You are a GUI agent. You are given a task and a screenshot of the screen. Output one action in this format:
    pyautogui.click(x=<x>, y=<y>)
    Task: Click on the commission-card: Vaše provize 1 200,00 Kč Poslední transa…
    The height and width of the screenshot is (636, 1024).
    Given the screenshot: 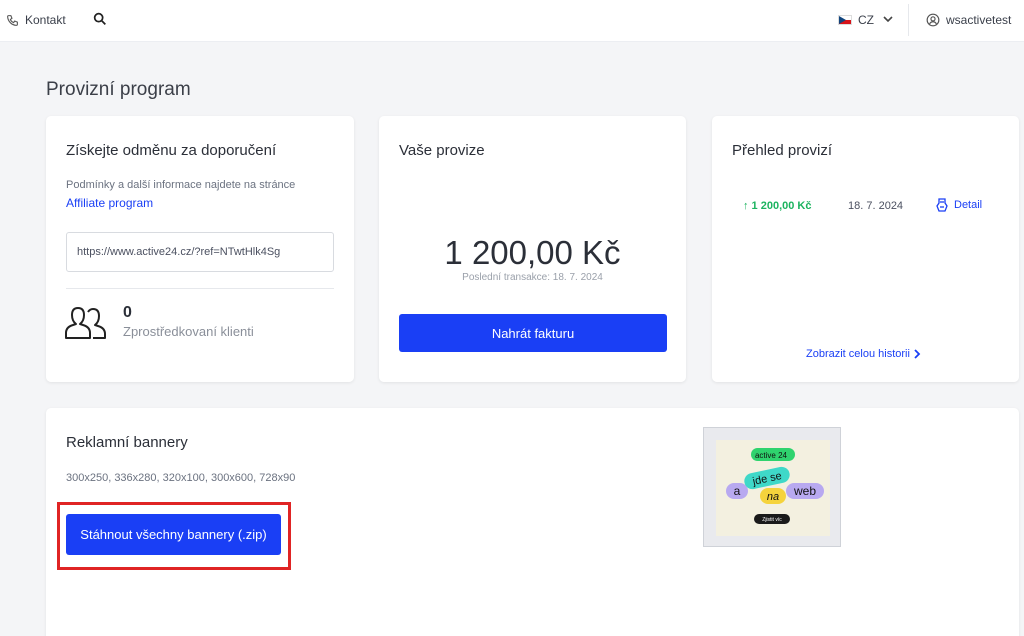 What is the action you would take?
    pyautogui.click(x=532, y=249)
    